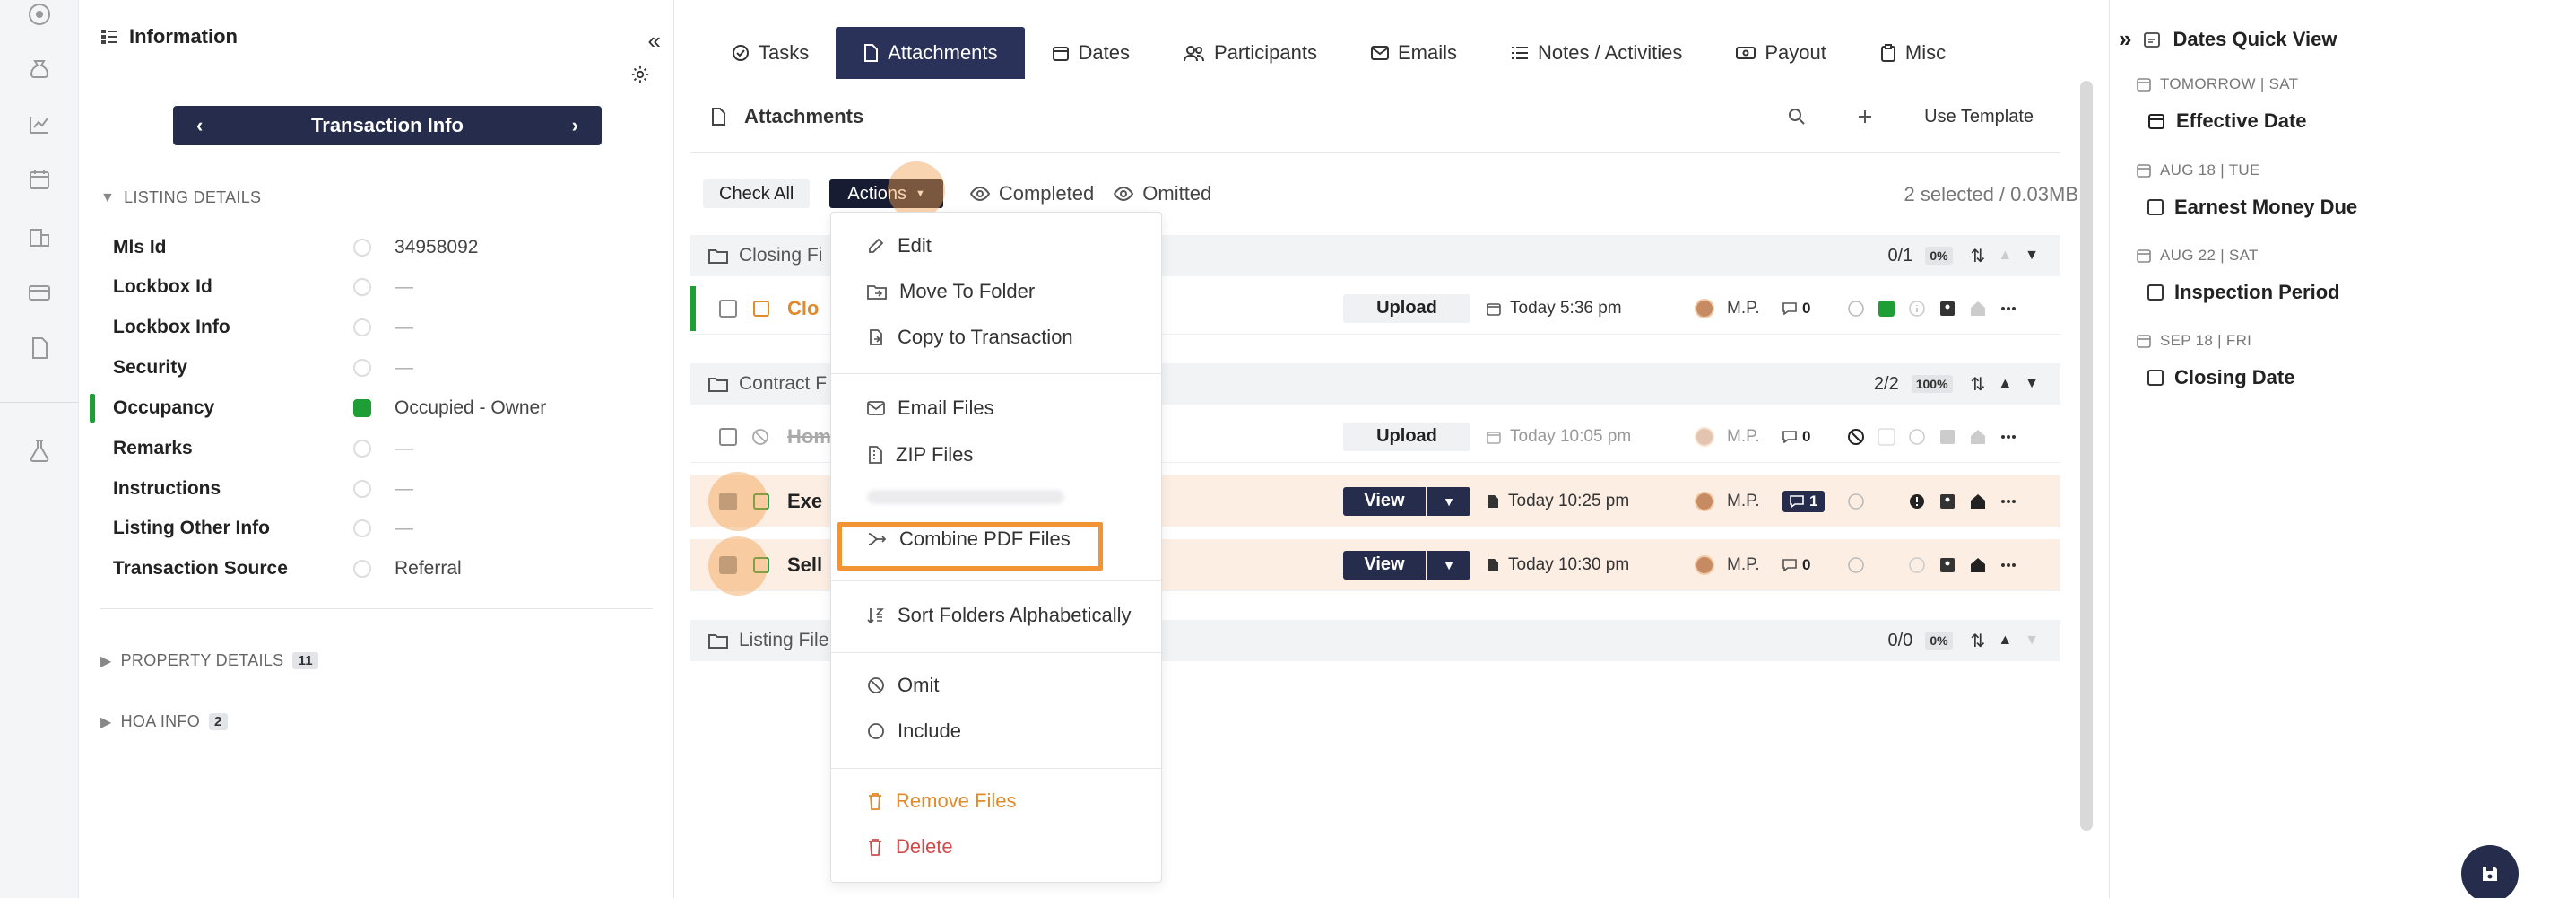 This screenshot has width=2576, height=898. Describe the element at coordinates (654, 41) in the screenshot. I see `collapse-left-icon: «` at that location.